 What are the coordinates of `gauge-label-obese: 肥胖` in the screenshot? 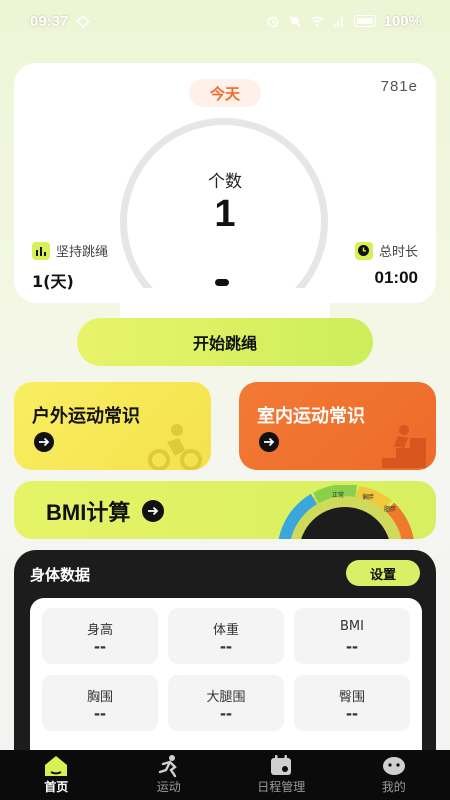 It's located at (390, 509).